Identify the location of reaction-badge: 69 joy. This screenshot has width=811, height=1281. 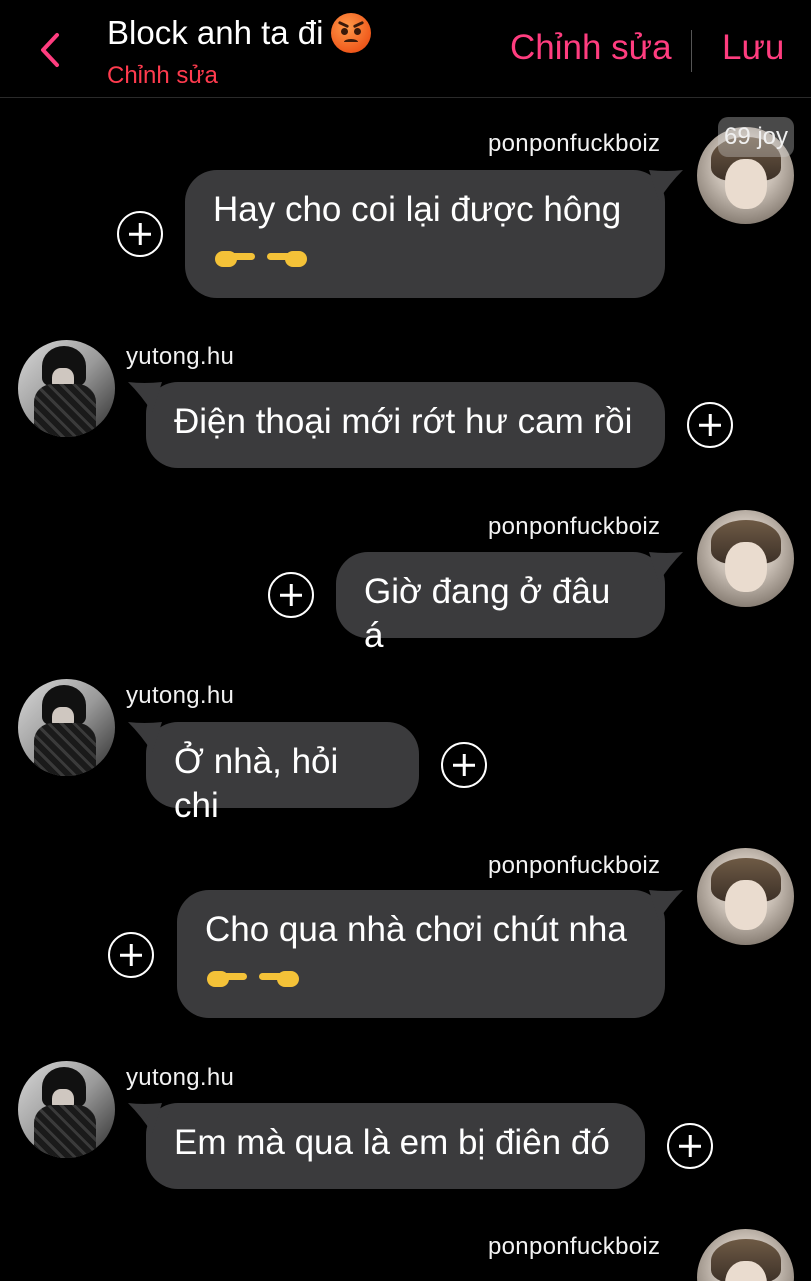
(756, 137).